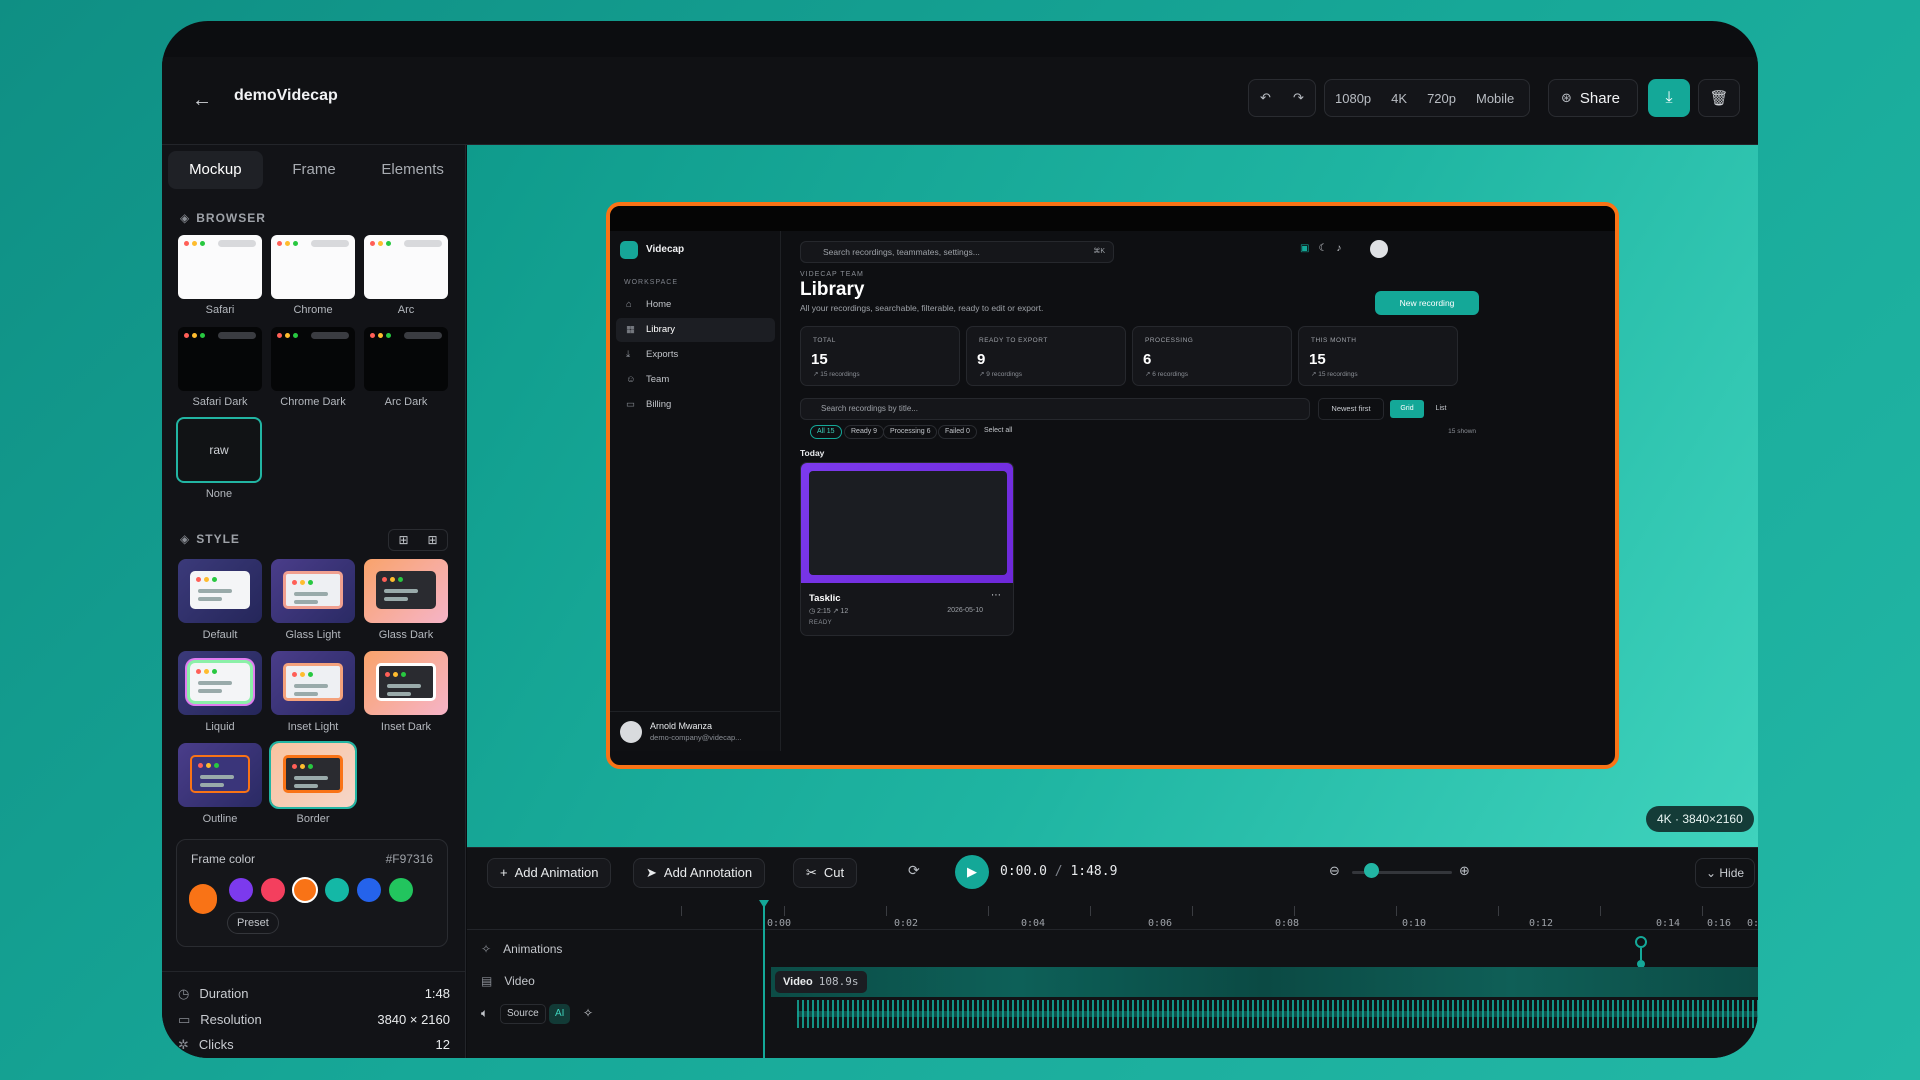 This screenshot has width=1920, height=1080. What do you see at coordinates (412, 170) in the screenshot?
I see `tab-elements: Elements` at bounding box center [412, 170].